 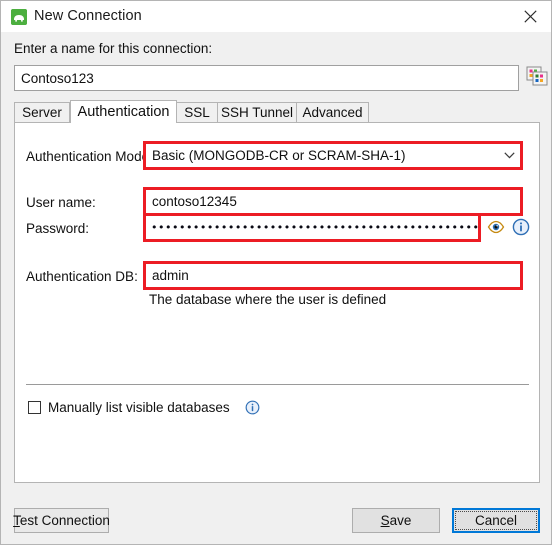 I want to click on close-icon, so click(x=529, y=16).